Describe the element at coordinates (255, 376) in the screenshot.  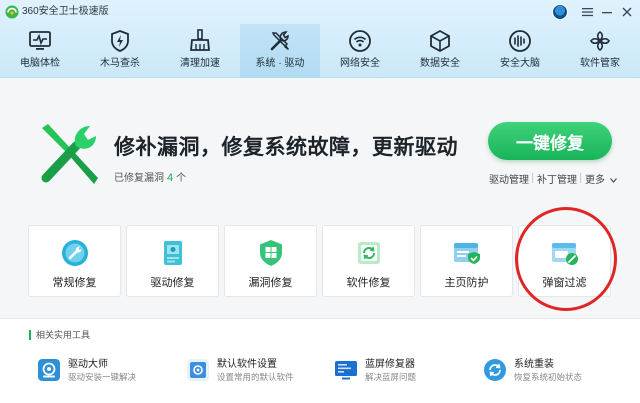
I see `util-desc: 设置常用的默认软件` at that location.